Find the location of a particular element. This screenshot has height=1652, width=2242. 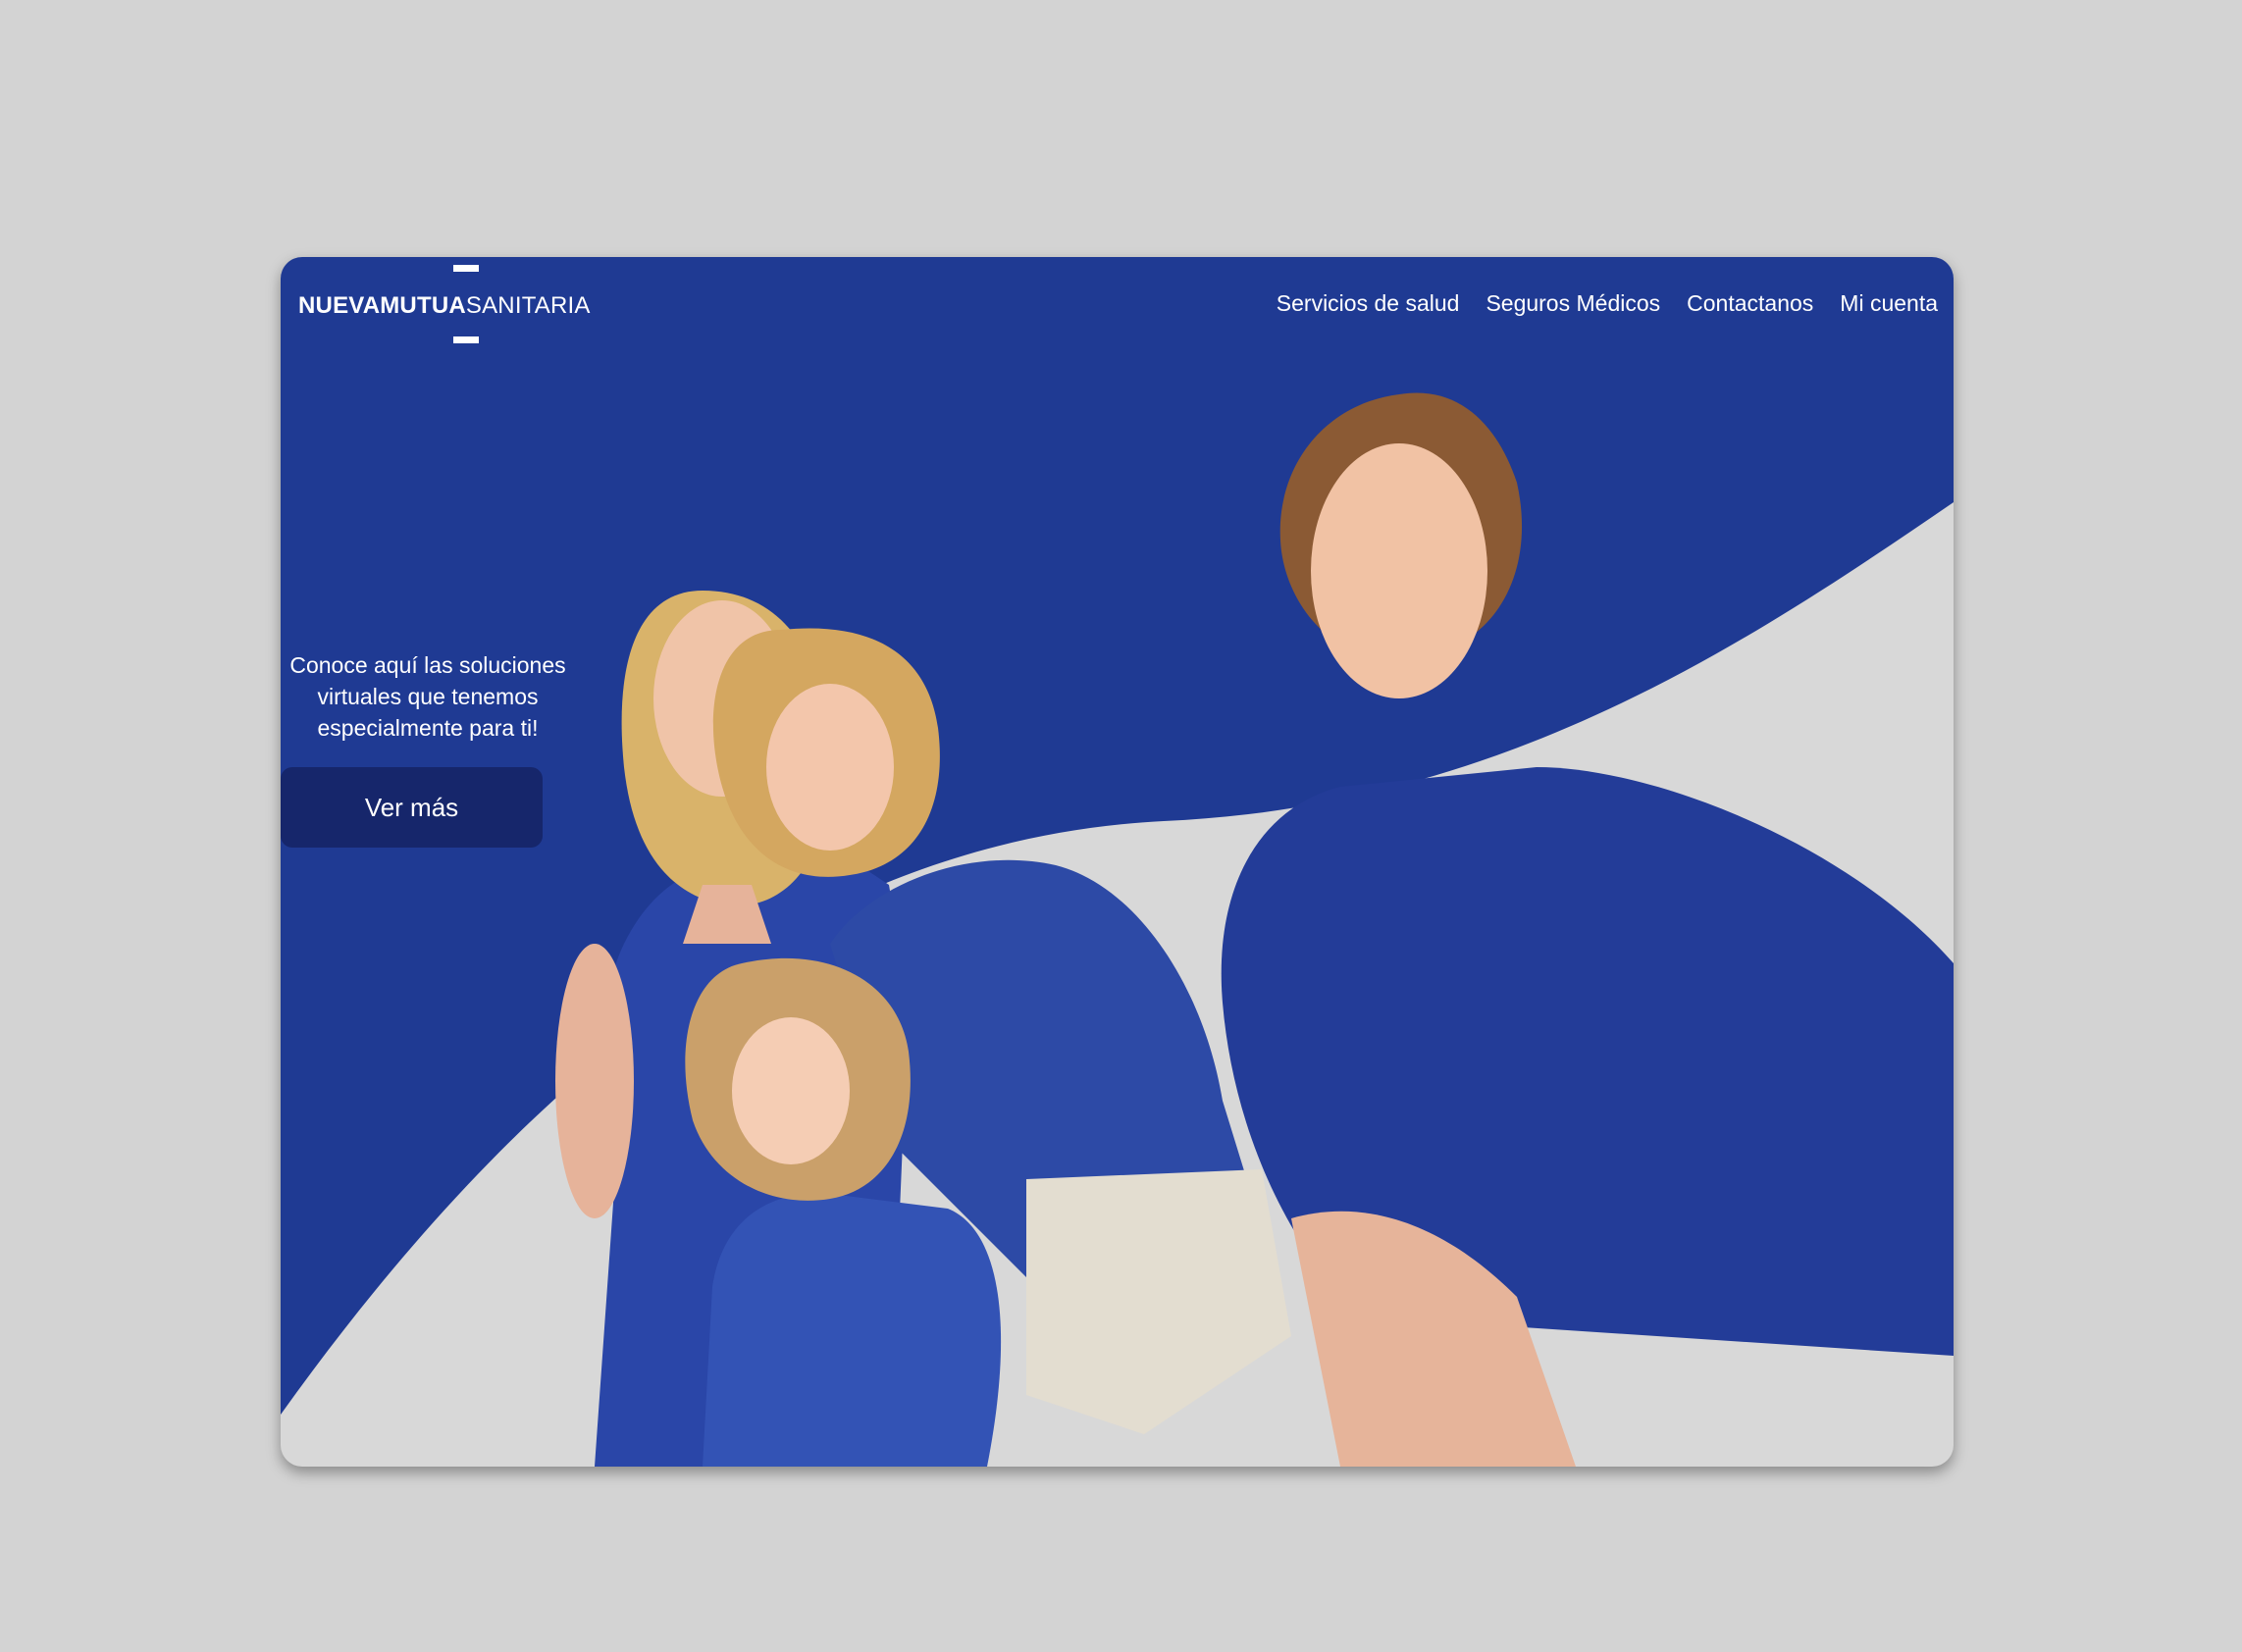

brand-logo: NUEVAMUTUASANITARIA is located at coordinates (455, 306).